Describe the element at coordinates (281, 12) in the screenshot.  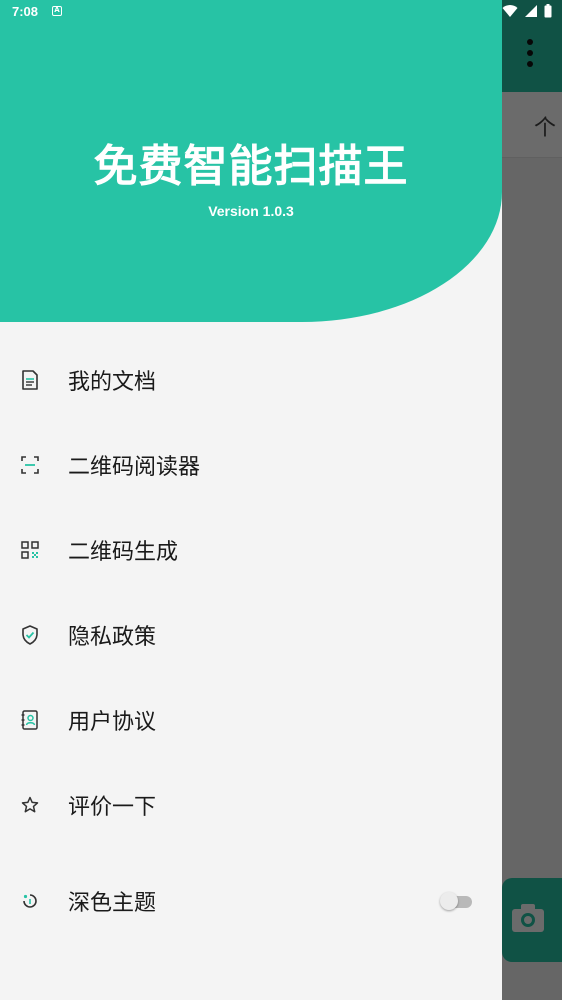
I see `status-bar: 7:08 A` at that location.